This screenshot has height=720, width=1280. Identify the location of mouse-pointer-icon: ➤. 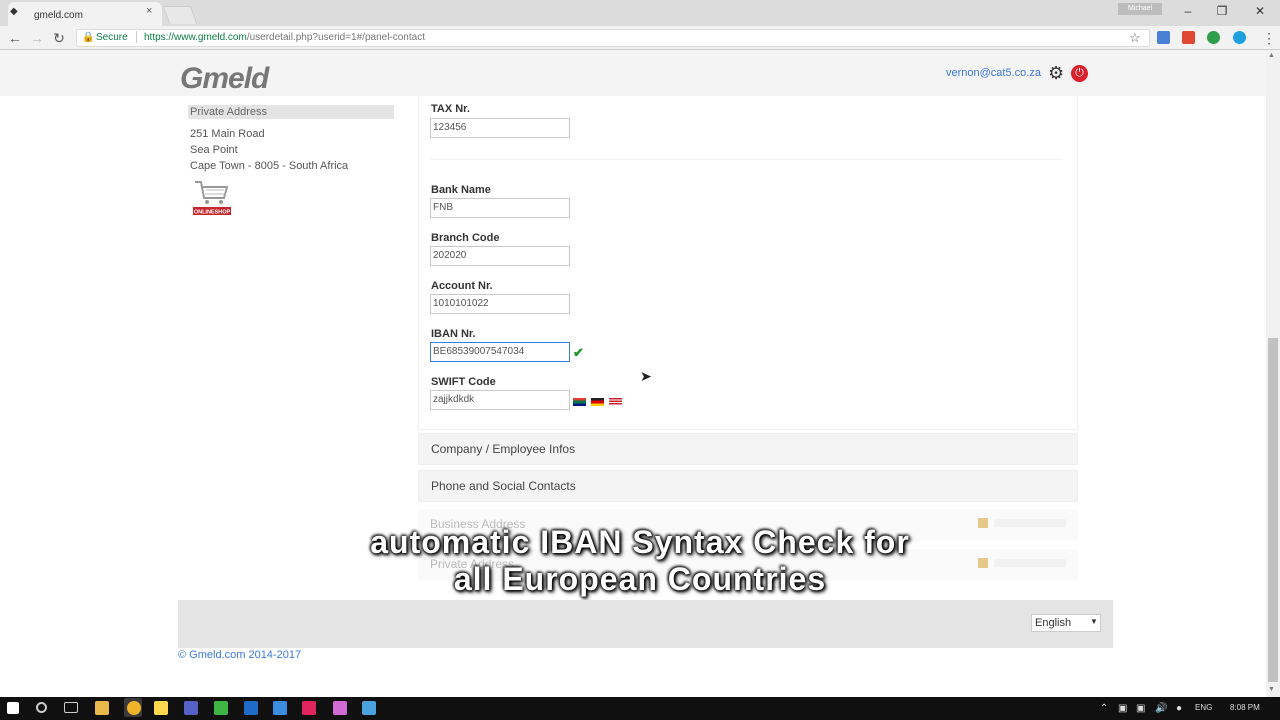
(646, 376).